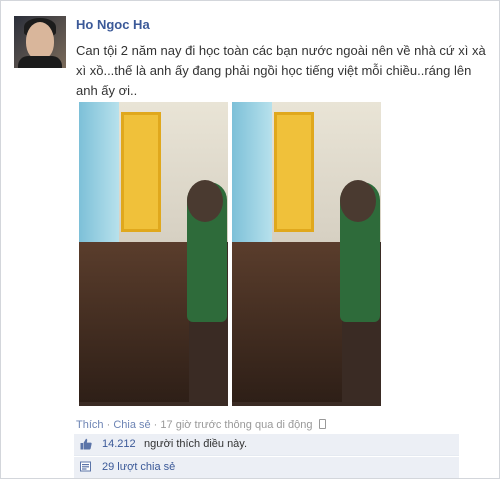 Image resolution: width=500 pixels, height=479 pixels. I want to click on avatar-shirt, so click(40, 62).